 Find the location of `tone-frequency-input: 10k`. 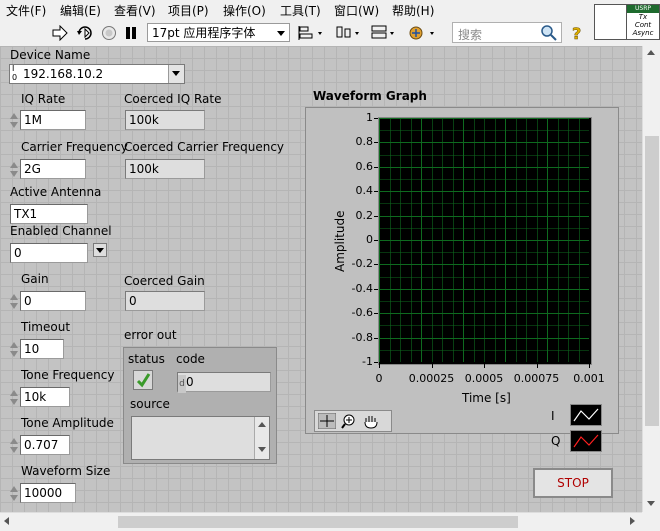

tone-frequency-input: 10k is located at coordinates (45, 397).